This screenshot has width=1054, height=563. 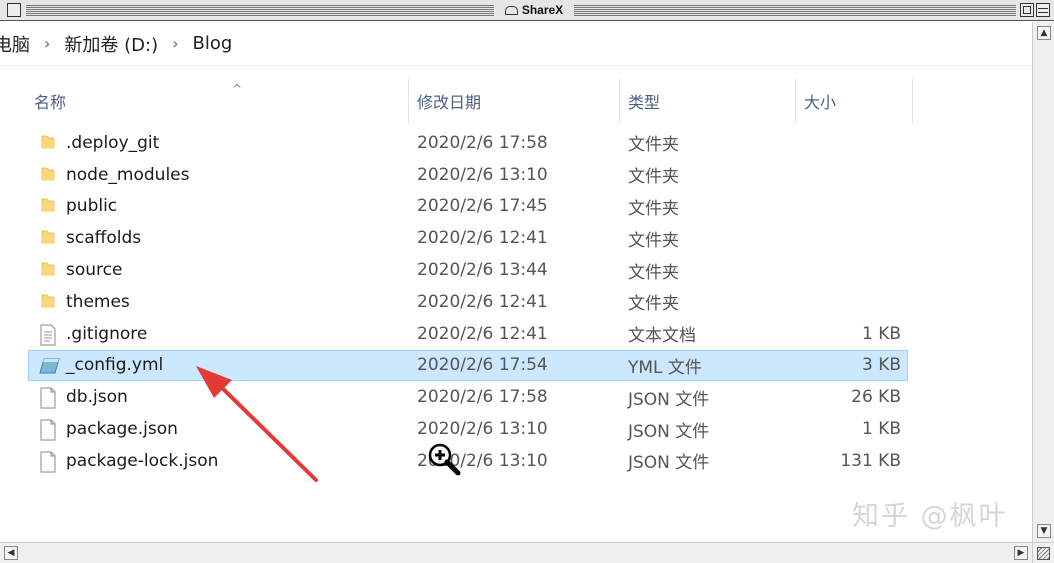 What do you see at coordinates (11, 553) in the screenshot?
I see `scroll-left-arrow-icon: ◀` at bounding box center [11, 553].